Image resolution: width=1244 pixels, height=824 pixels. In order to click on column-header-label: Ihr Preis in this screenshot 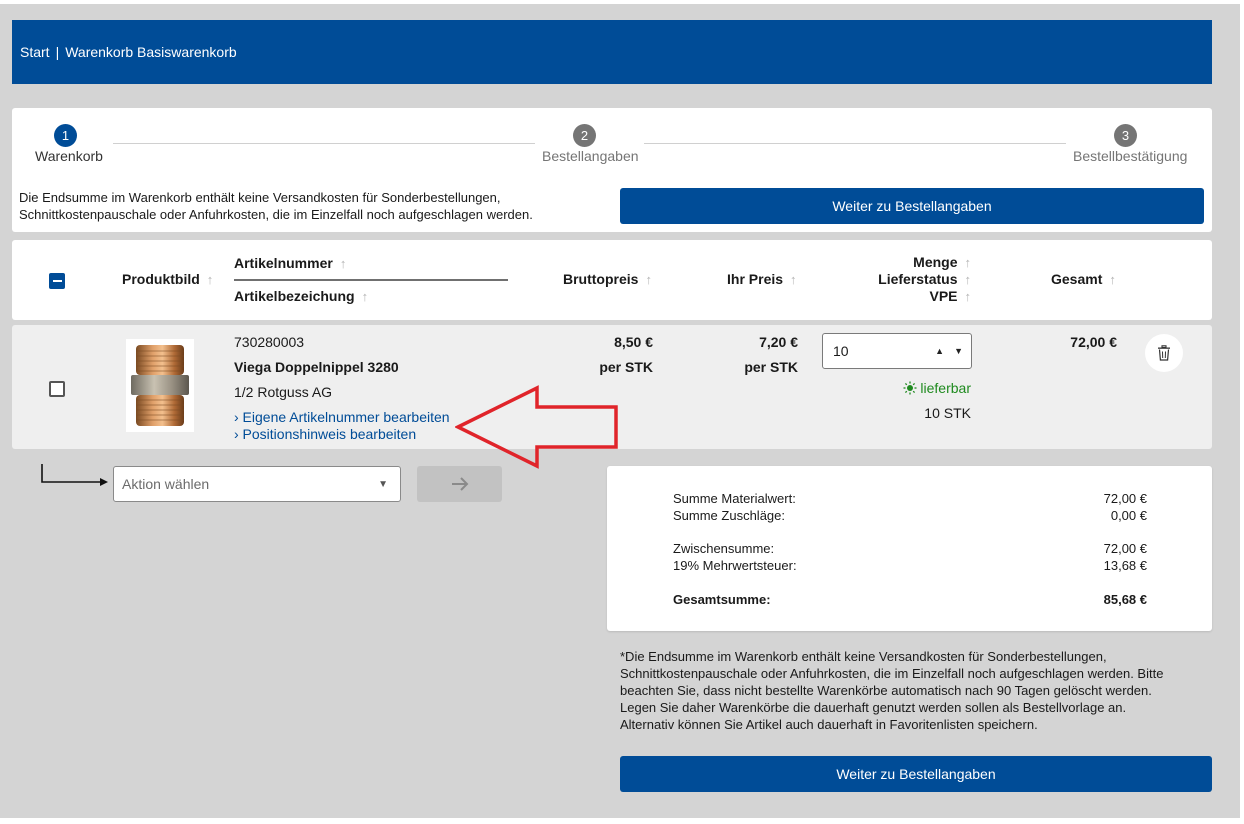, I will do `click(755, 279)`.